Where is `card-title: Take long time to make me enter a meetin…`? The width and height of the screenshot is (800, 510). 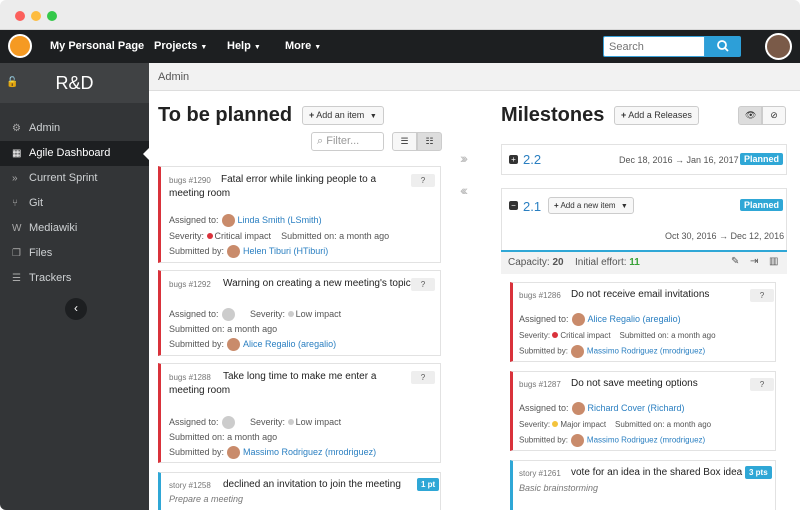 card-title: Take long time to make me enter a meetin… is located at coordinates (284, 384).